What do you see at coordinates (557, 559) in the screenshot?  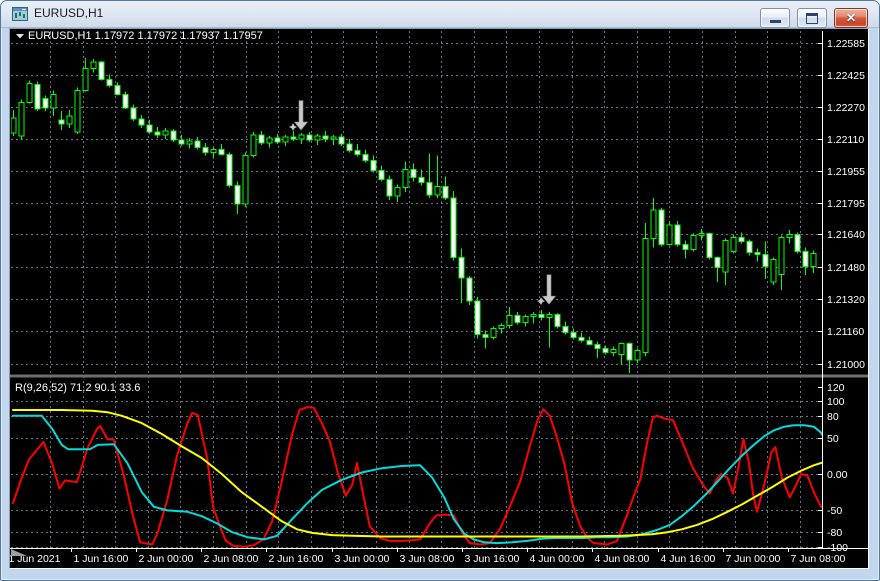 I see `time-axis-label: 4 Jun 00:00` at bounding box center [557, 559].